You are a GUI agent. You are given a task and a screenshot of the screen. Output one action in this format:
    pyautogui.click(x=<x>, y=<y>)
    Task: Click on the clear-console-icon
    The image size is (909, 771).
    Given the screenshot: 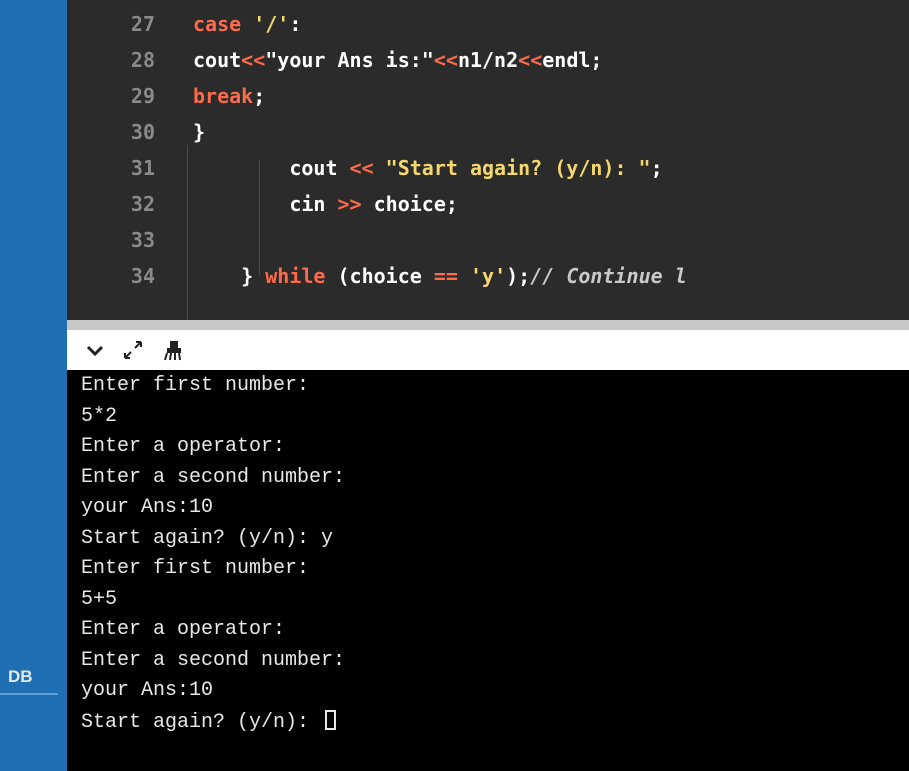 What is the action you would take?
    pyautogui.click(x=173, y=350)
    